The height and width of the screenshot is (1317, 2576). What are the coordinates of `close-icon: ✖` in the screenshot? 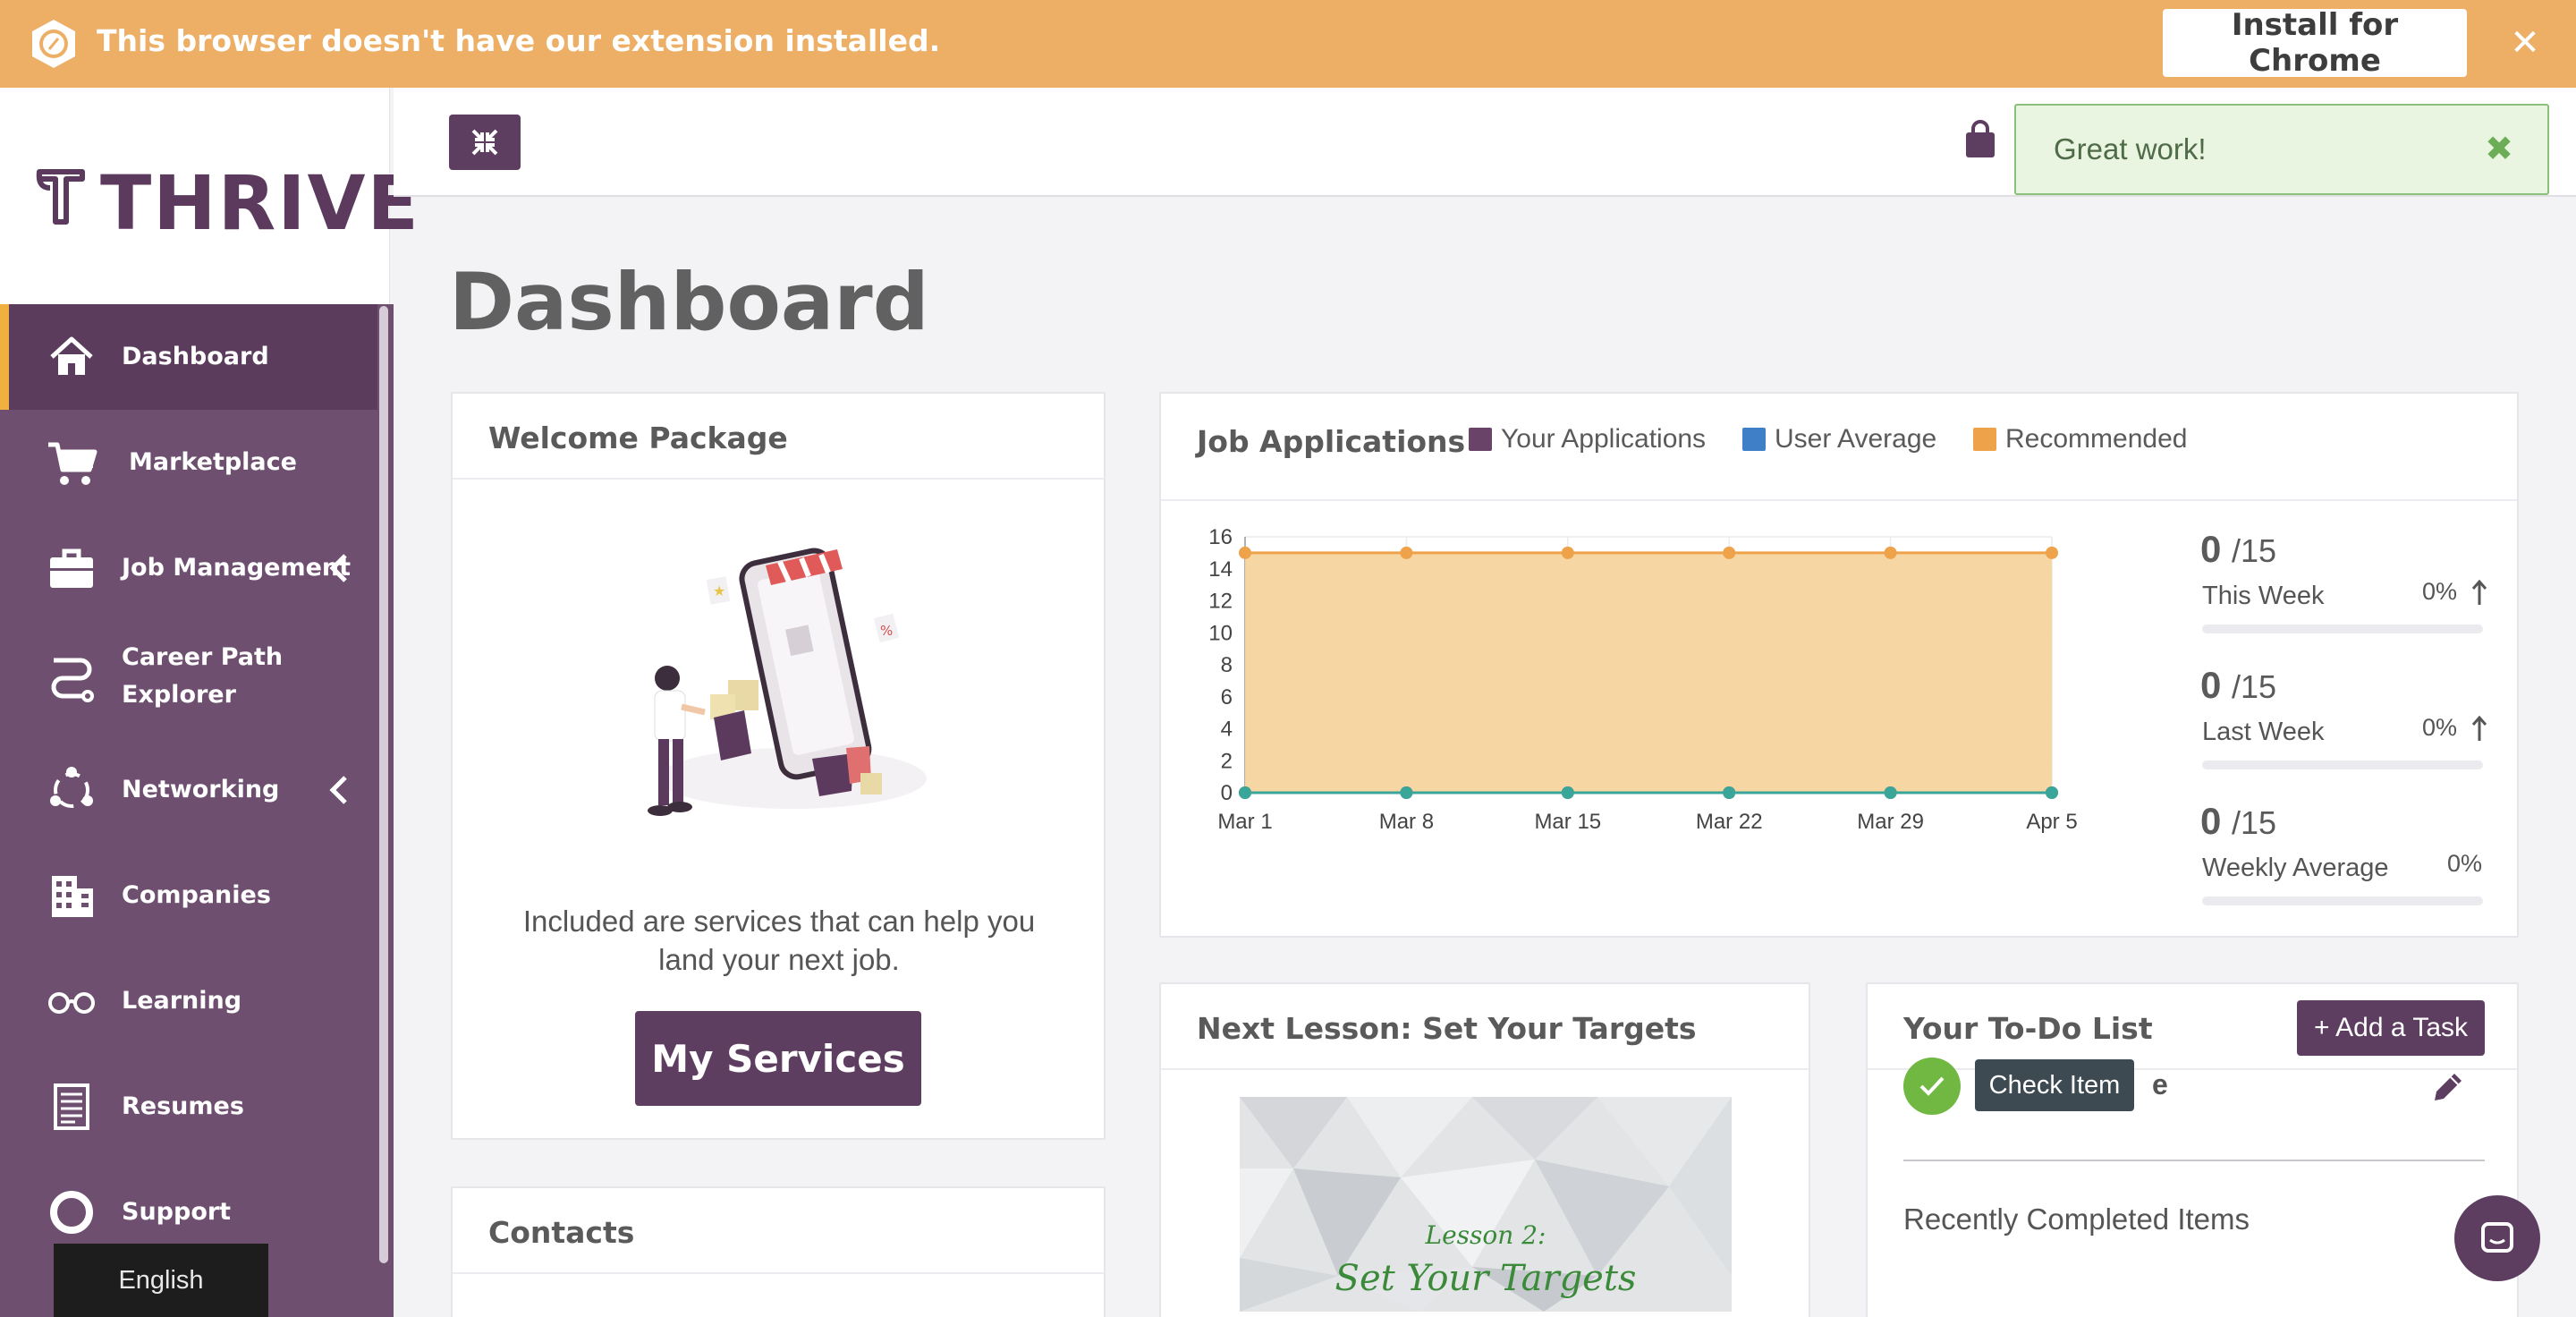 It's located at (2499, 148).